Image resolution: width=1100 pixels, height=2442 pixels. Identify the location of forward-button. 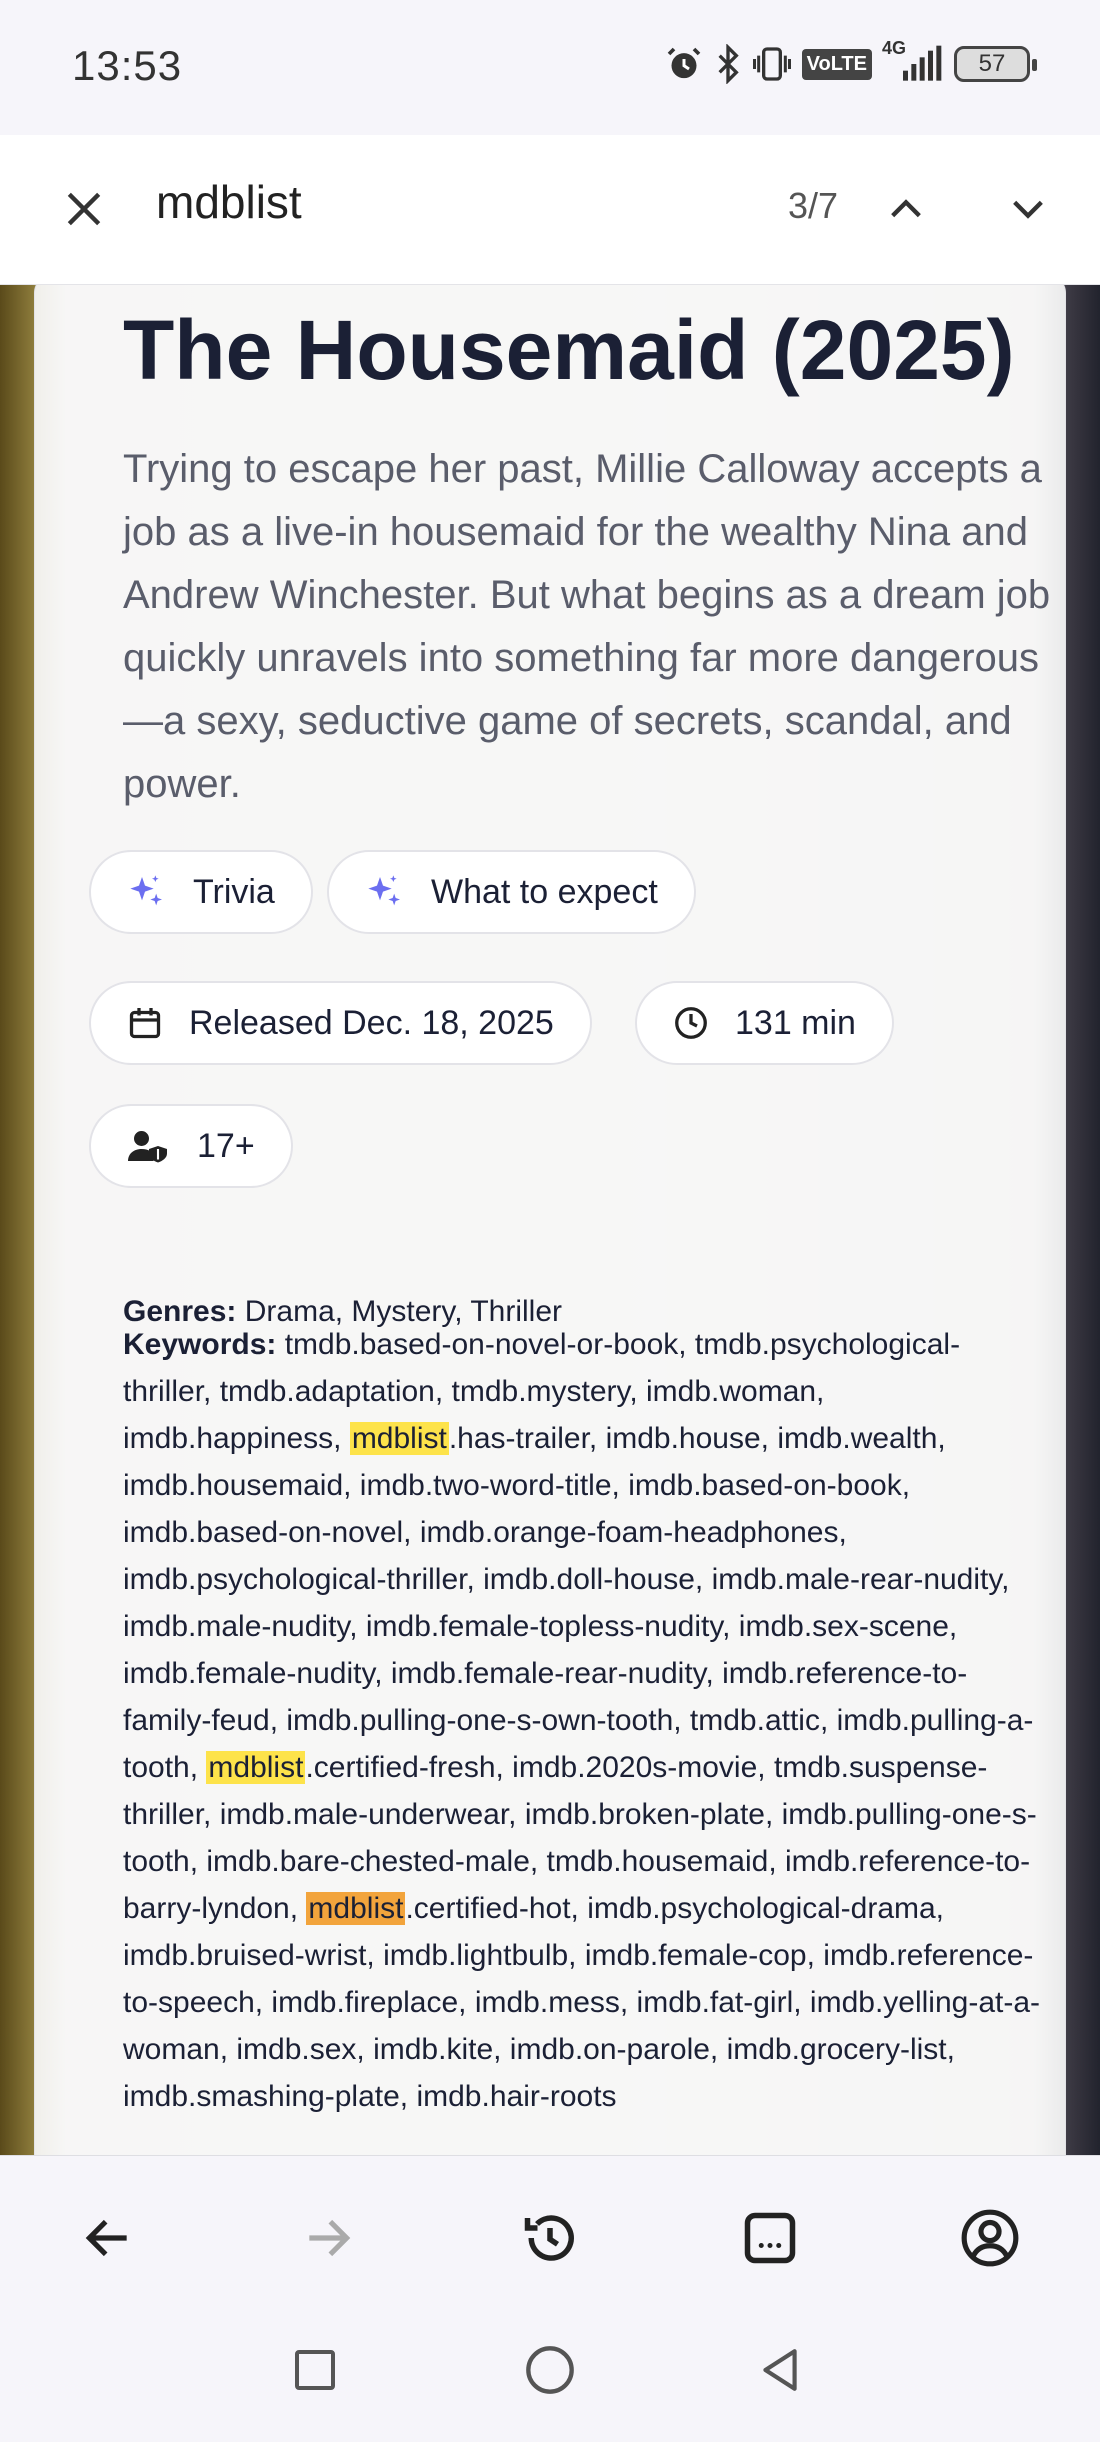
(328, 2238).